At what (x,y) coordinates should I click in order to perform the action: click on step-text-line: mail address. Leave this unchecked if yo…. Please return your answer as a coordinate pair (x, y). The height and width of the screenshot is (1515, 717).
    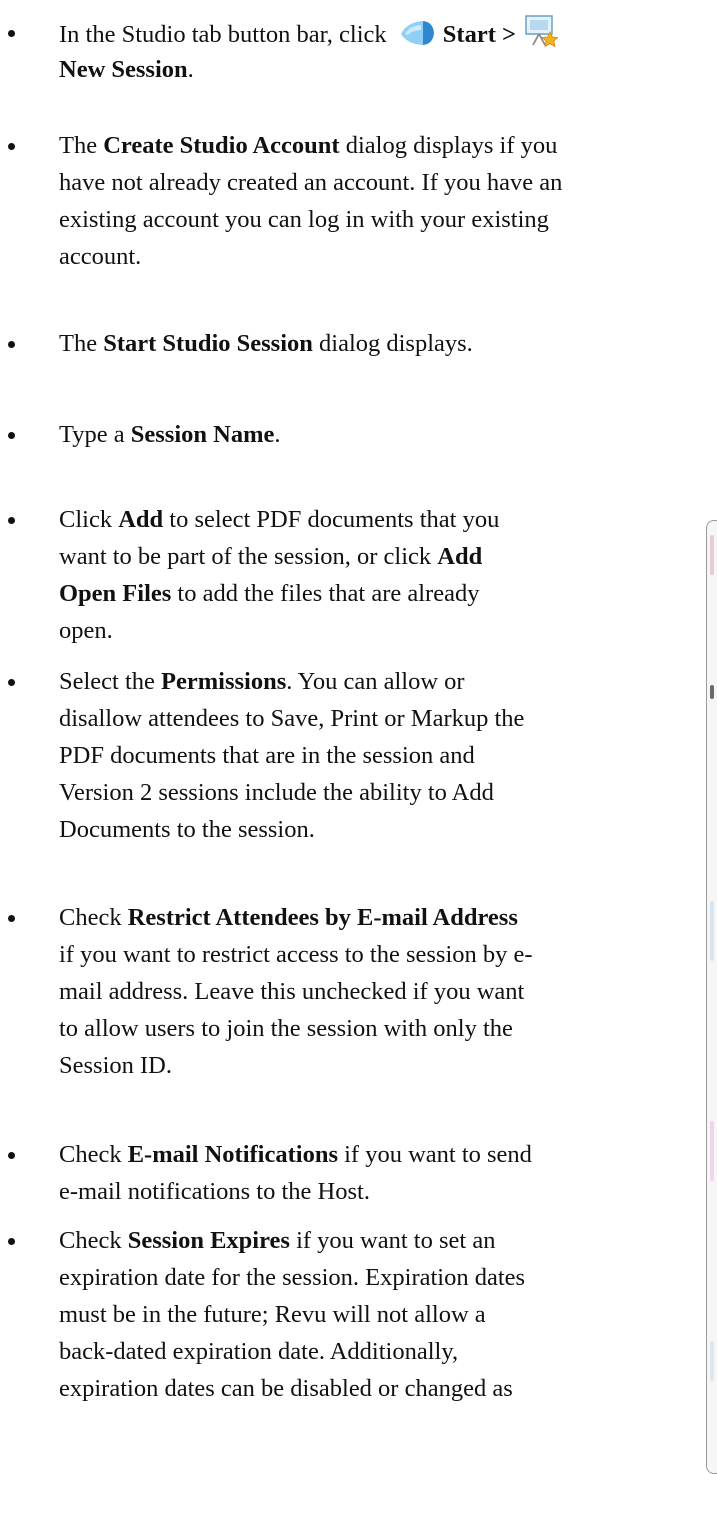
    Looking at the image, I should click on (291, 991).